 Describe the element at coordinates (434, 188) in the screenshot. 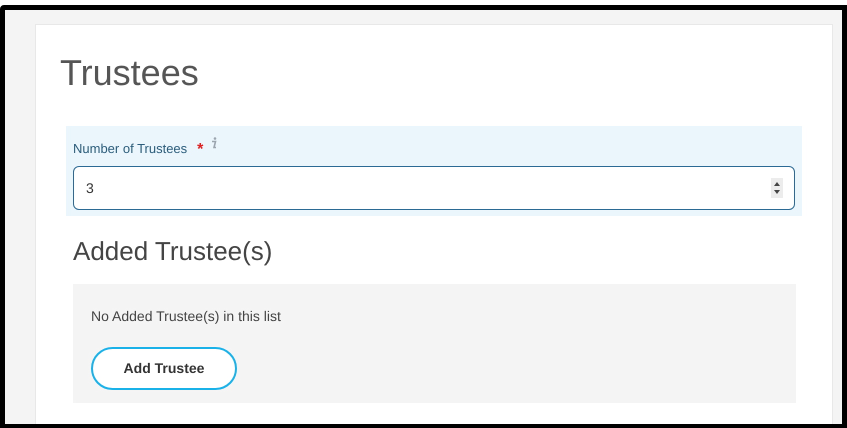

I see `number-input: 3` at that location.